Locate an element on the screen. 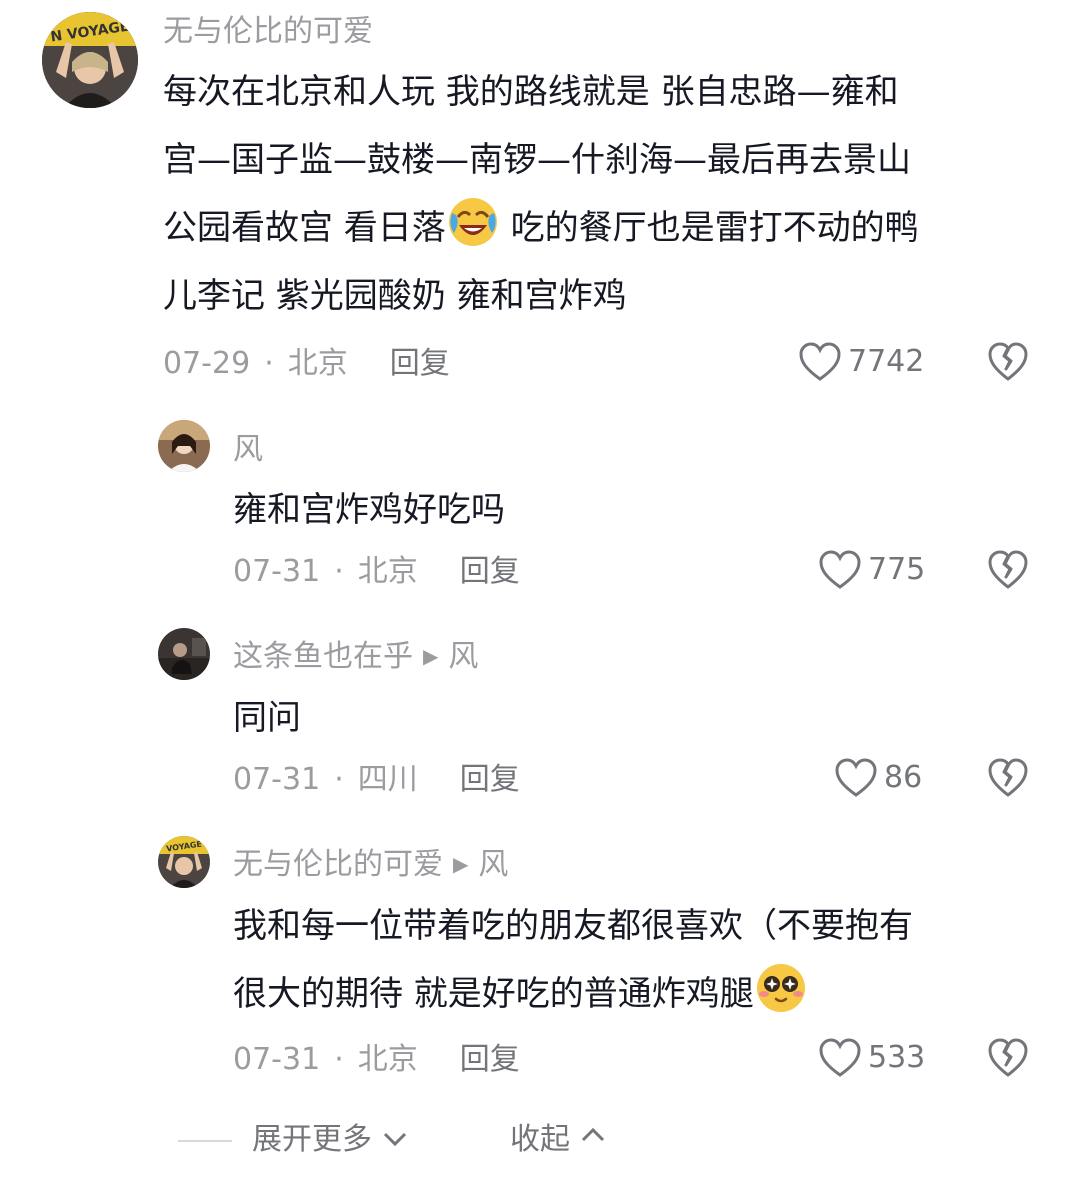  like-count: 86 is located at coordinates (903, 777).